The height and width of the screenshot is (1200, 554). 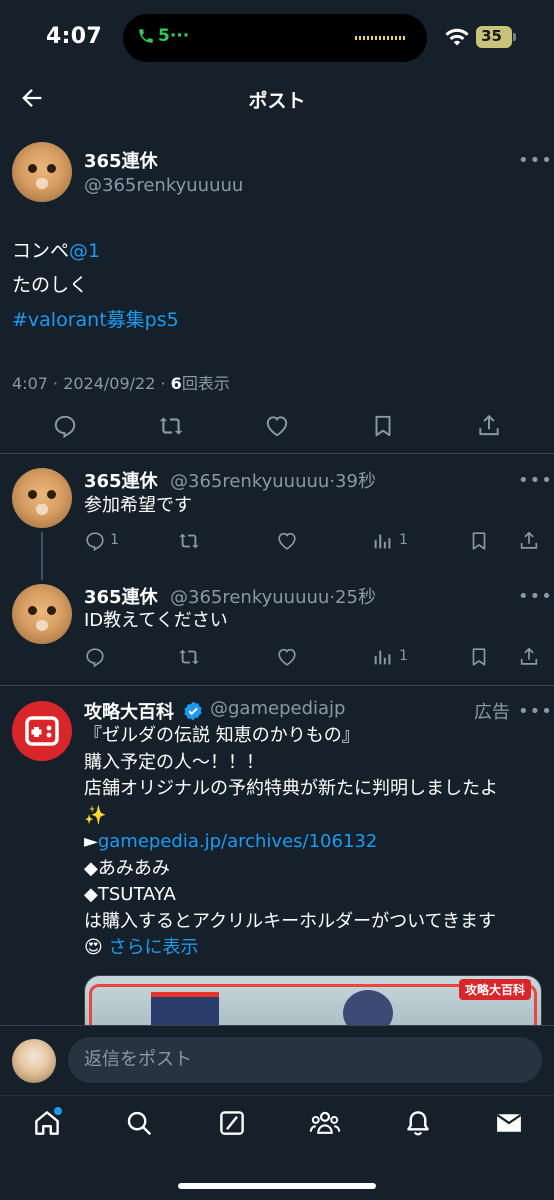 What do you see at coordinates (84, 251) in the screenshot?
I see `mention-link: @1` at bounding box center [84, 251].